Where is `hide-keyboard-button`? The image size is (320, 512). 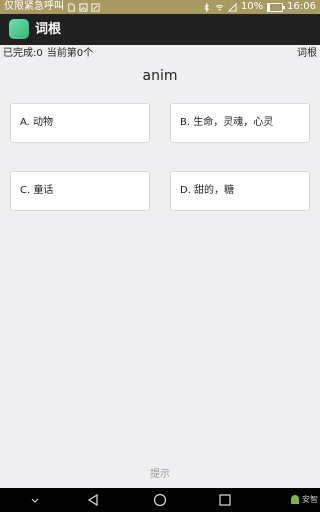 hide-keyboard-button is located at coordinates (35, 500).